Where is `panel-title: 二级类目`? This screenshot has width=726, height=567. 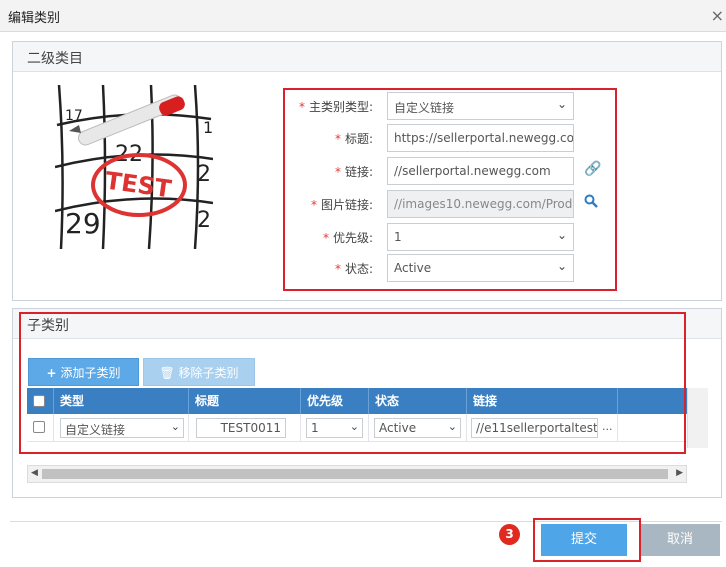 panel-title: 二级类目 is located at coordinates (55, 59).